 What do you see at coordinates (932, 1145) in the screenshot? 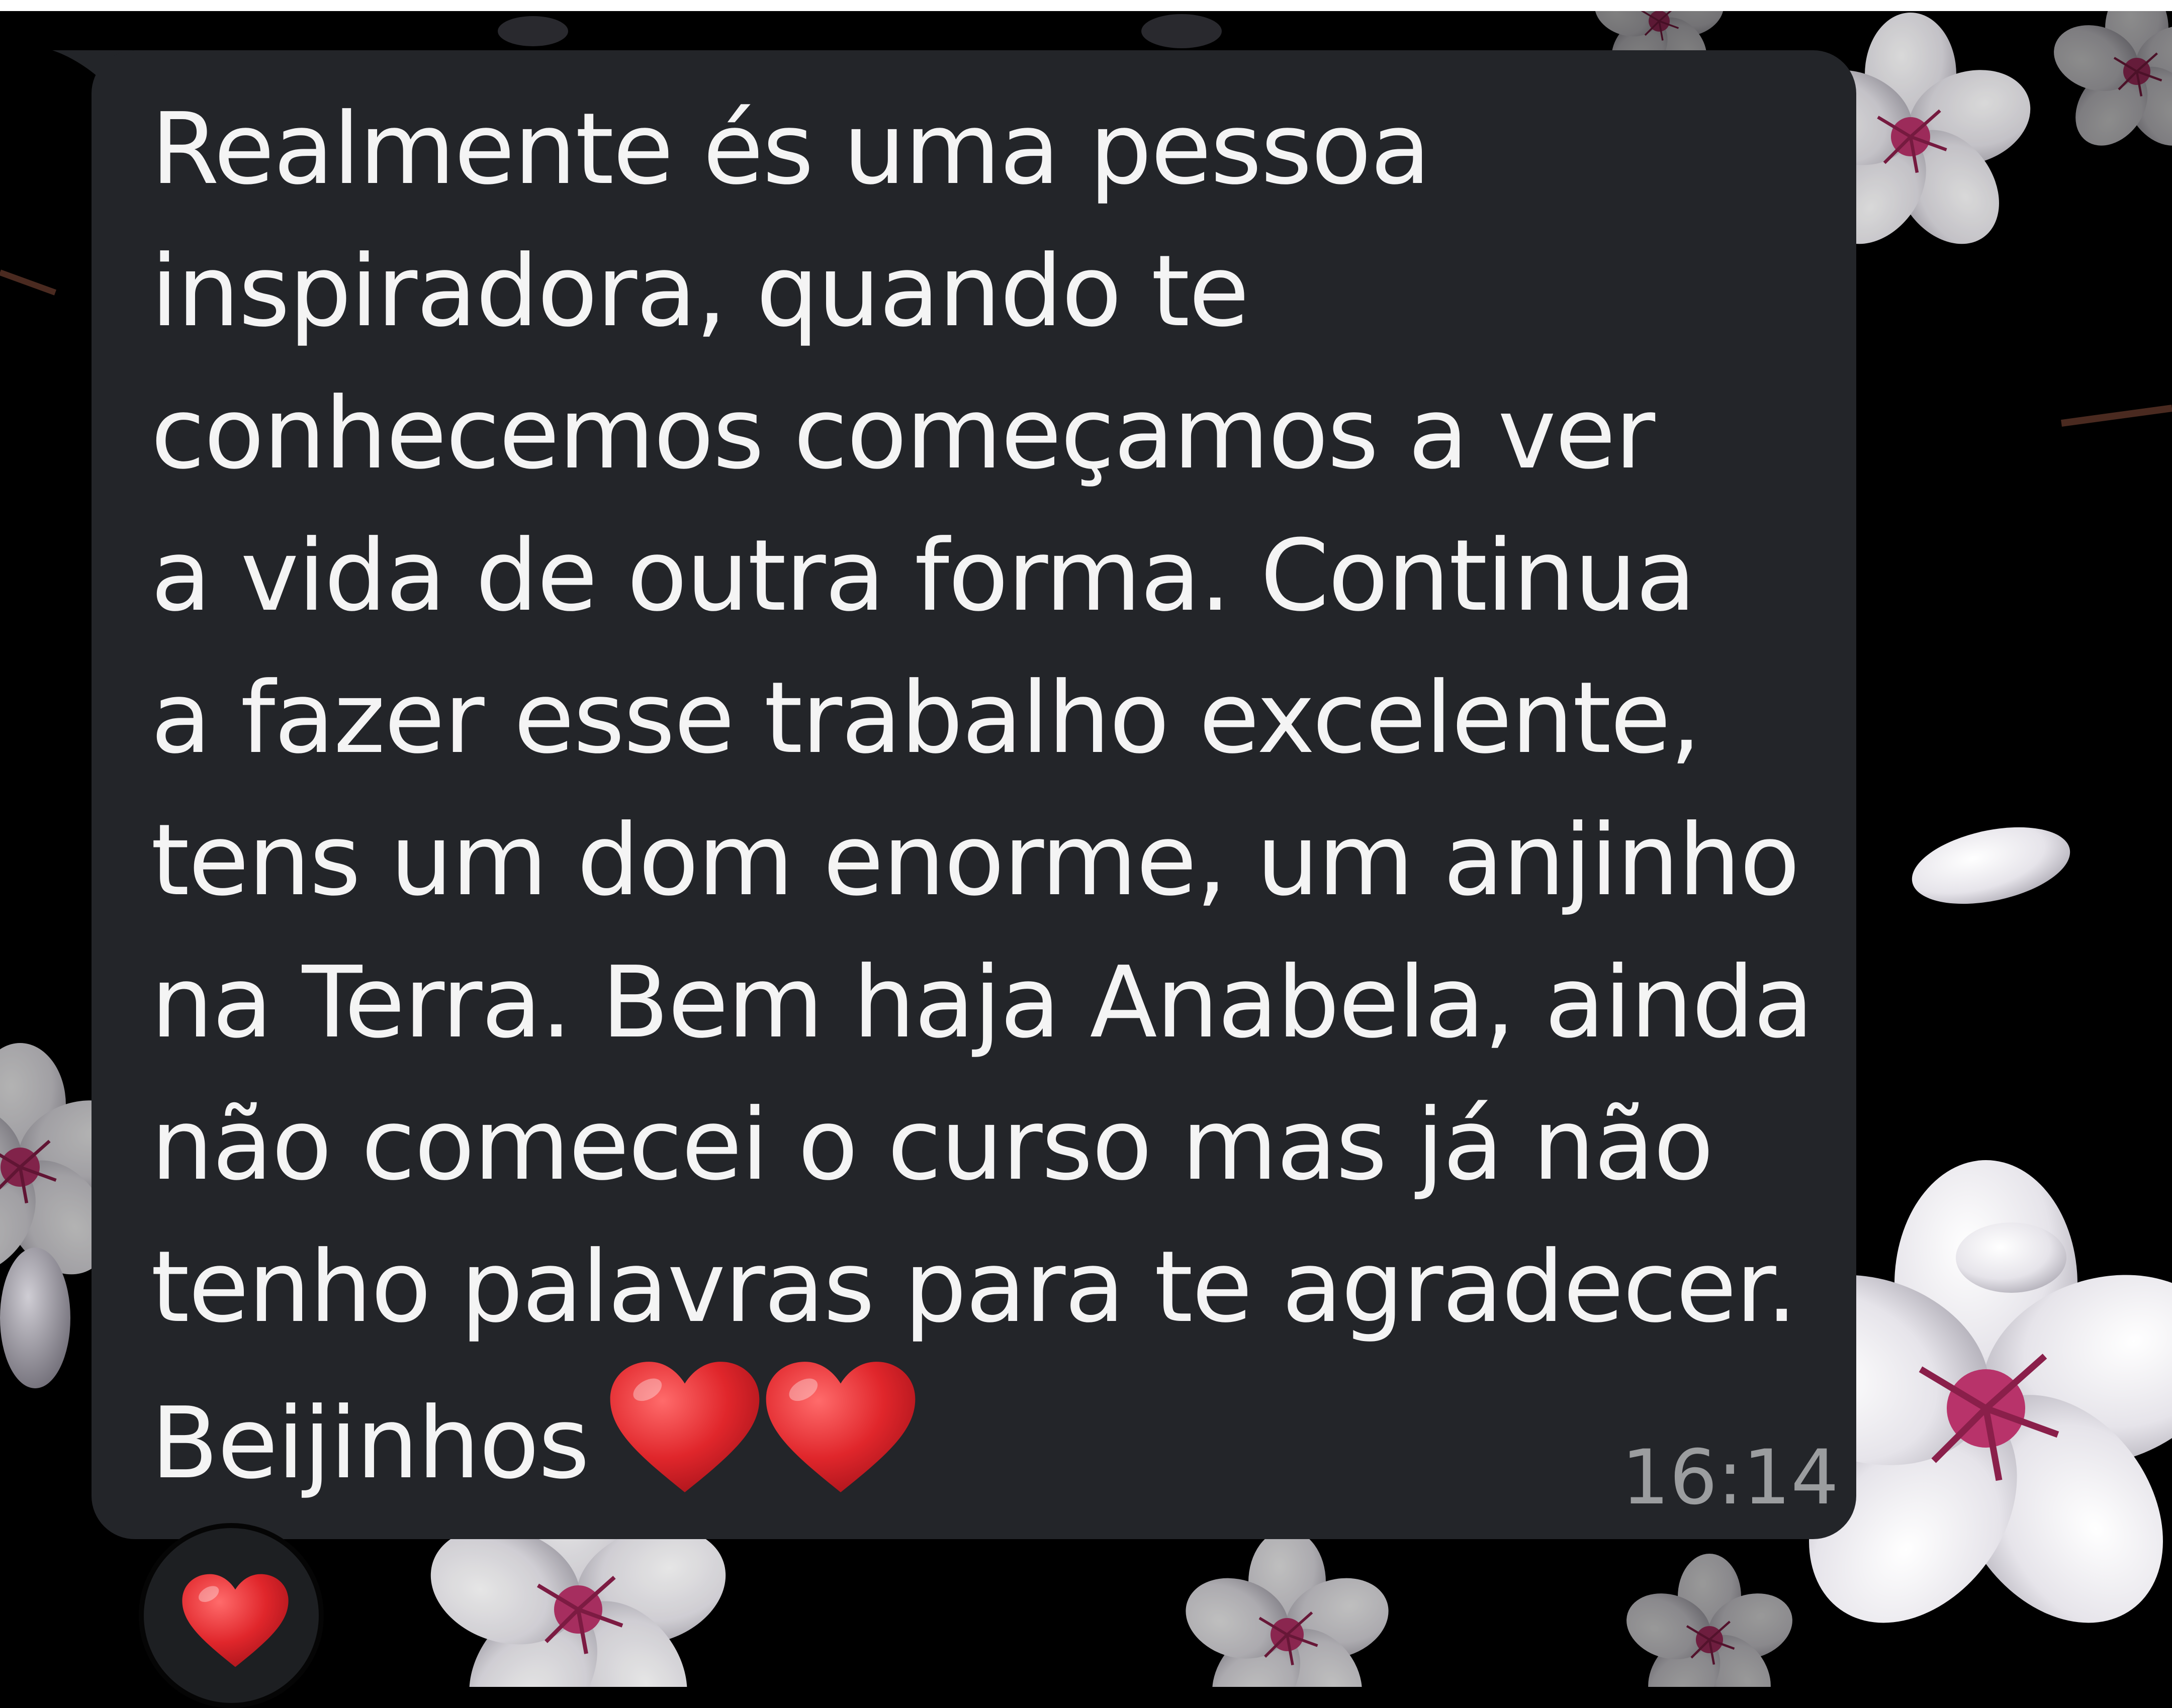
I see `message-line: não comecei o curso mas já não` at bounding box center [932, 1145].